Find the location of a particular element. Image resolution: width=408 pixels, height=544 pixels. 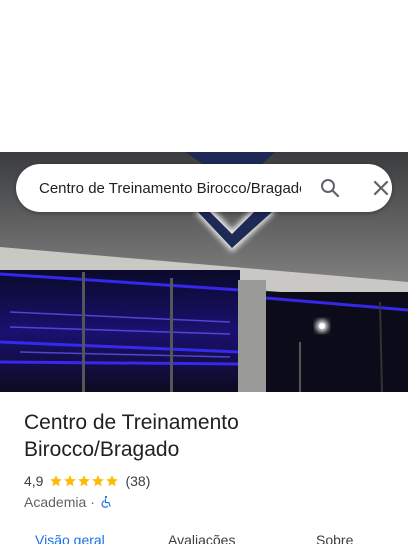

search-bar: Centro de Treinamento Birocco/Bragado is located at coordinates (204, 188).